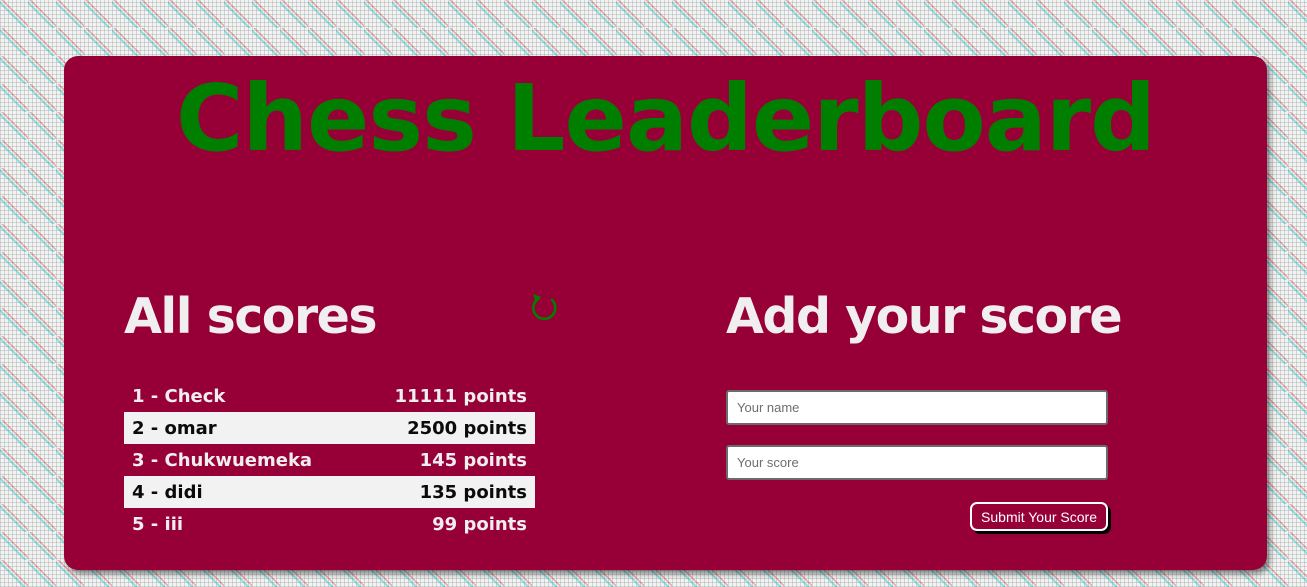 The height and width of the screenshot is (587, 1307). I want to click on add-score-form: Submit Your Score, so click(917, 460).